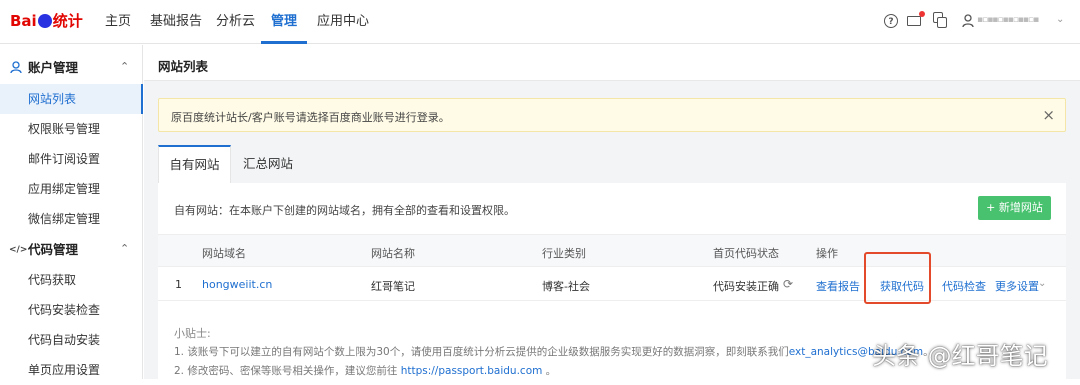  Describe the element at coordinates (393, 253) in the screenshot. I see `column-header-site-name: 网站名称` at that location.